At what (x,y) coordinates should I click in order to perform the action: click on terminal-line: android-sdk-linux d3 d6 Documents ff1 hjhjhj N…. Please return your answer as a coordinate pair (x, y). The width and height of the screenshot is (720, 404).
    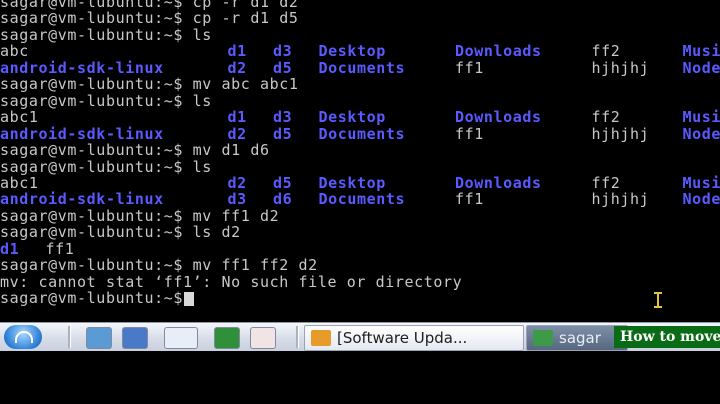
    Looking at the image, I should click on (360, 199).